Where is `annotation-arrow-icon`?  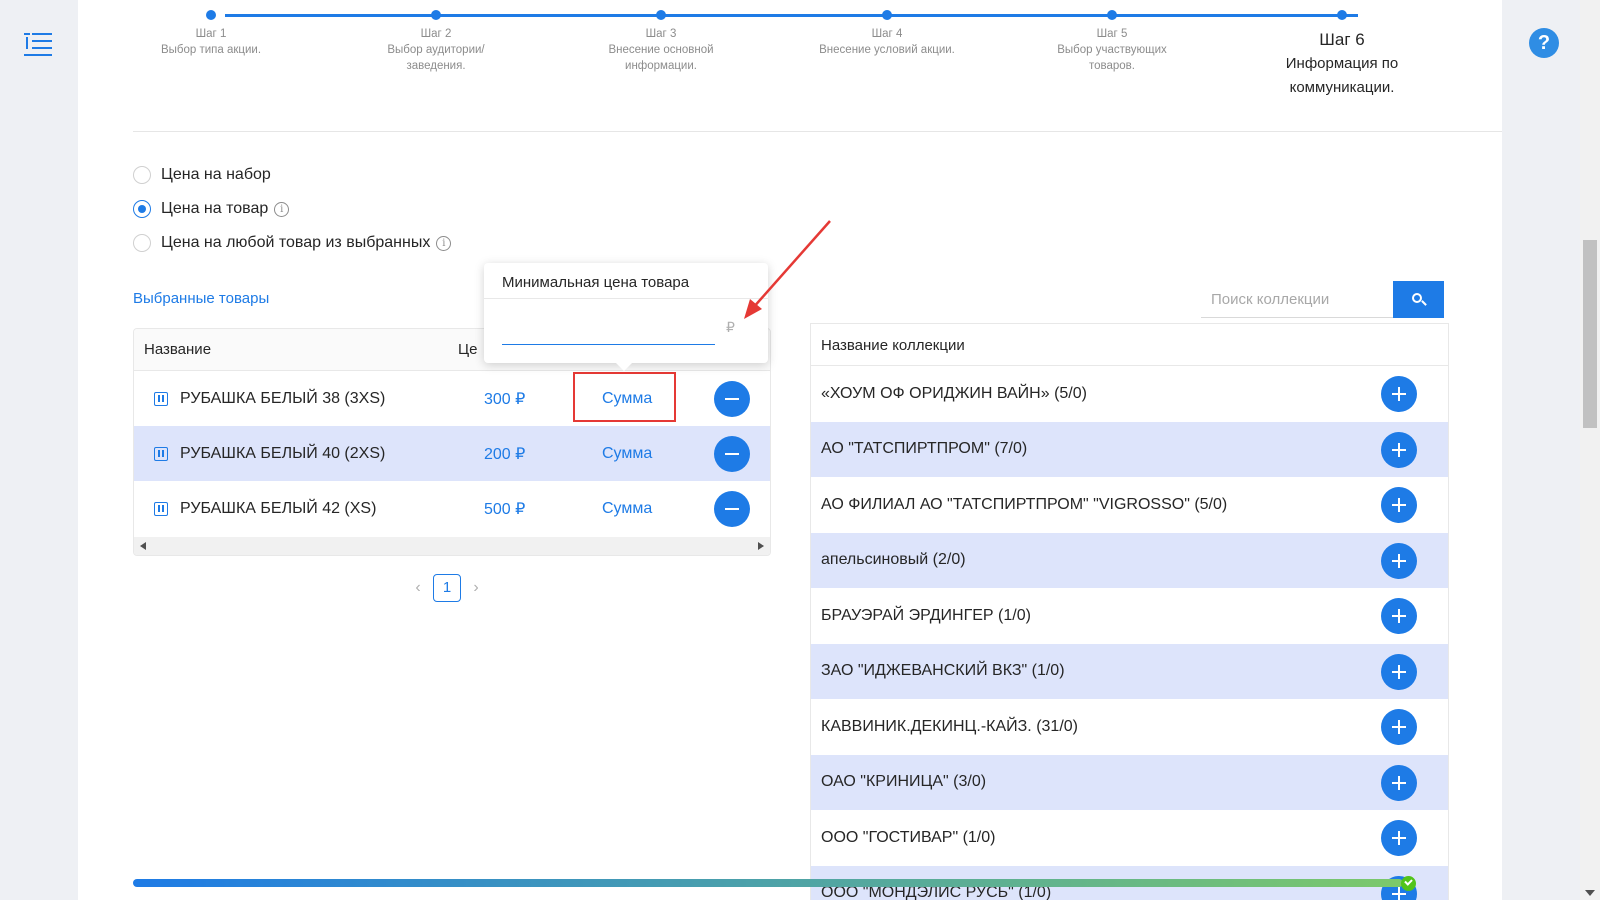
annotation-arrow-icon is located at coordinates (787, 269).